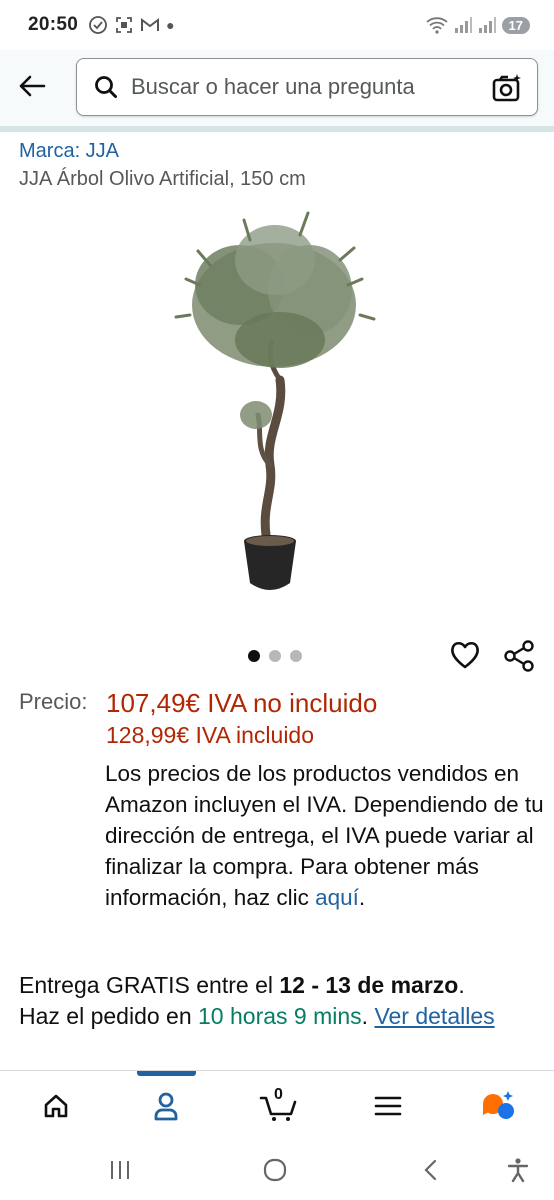  What do you see at coordinates (277, 405) in the screenshot?
I see `product-image` at bounding box center [277, 405].